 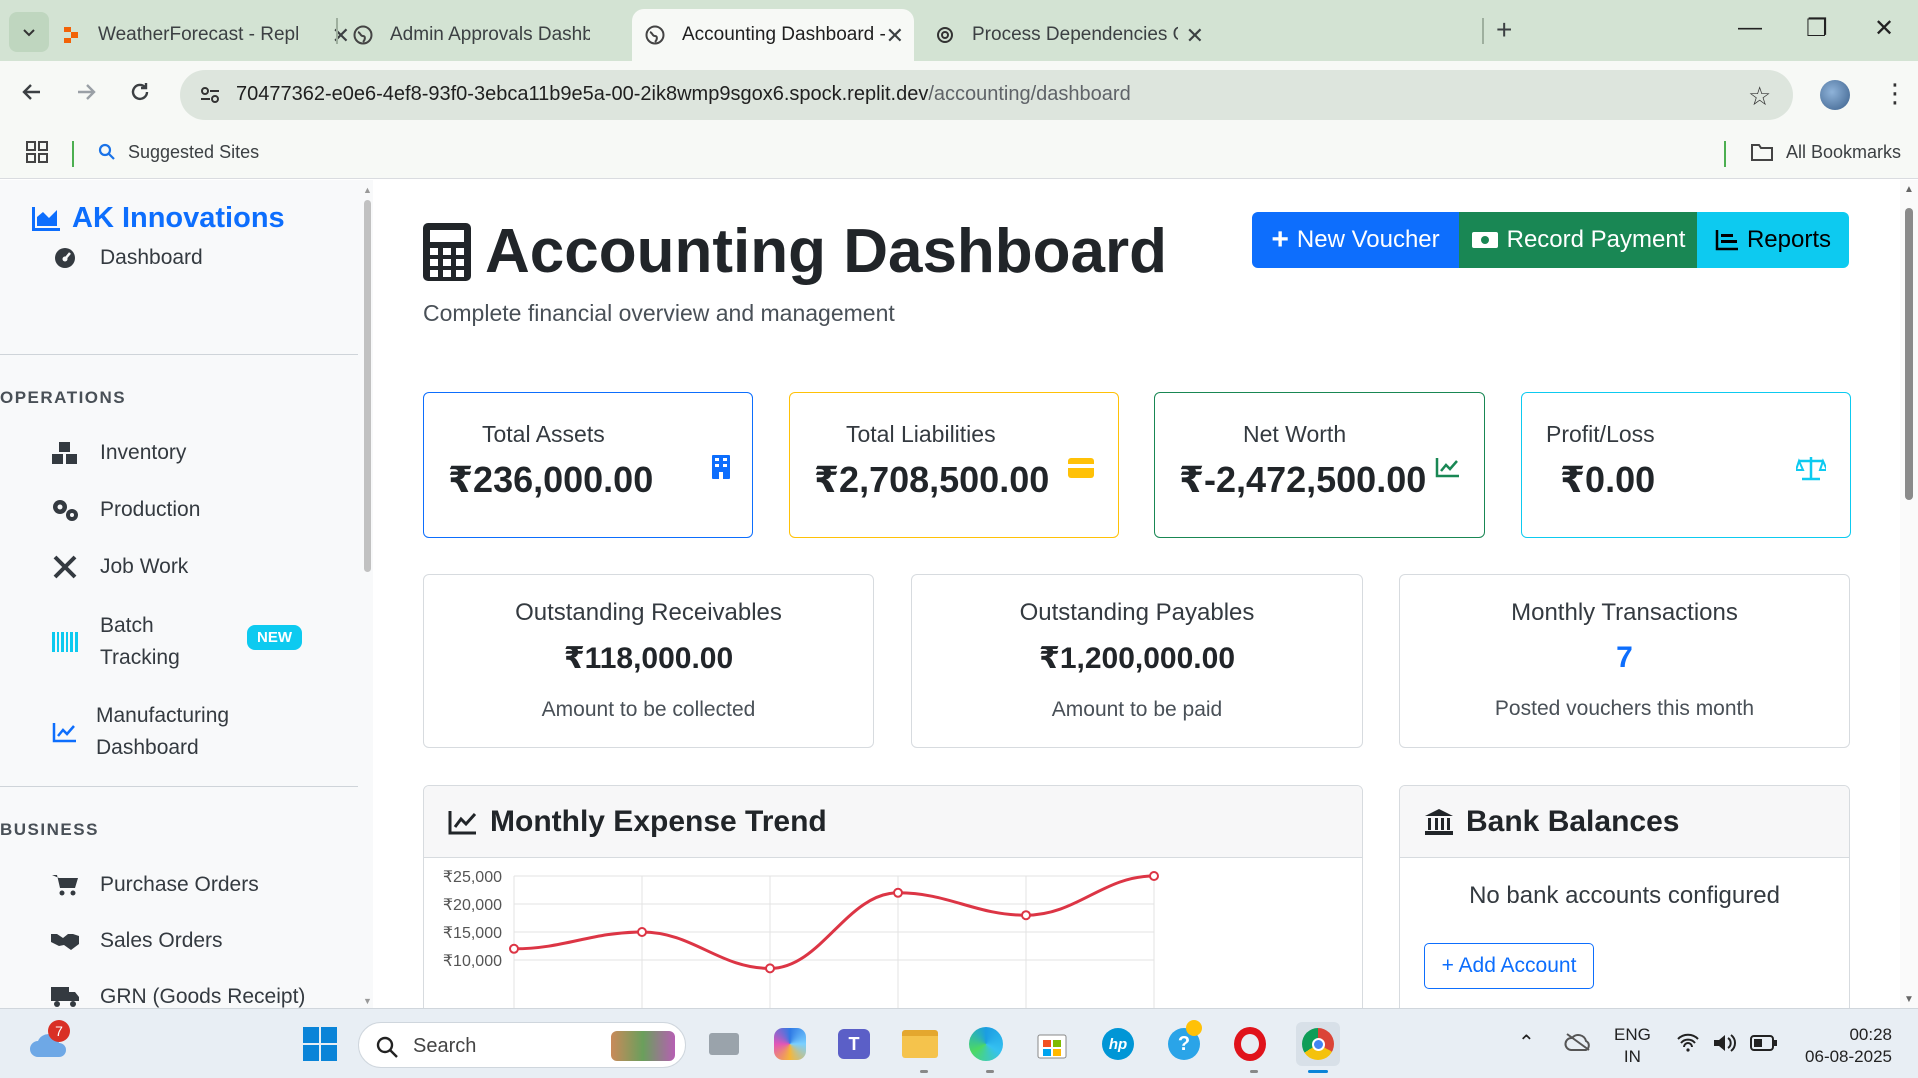 I want to click on sidebar-item-dashboard: Dashboard, so click(x=126, y=258).